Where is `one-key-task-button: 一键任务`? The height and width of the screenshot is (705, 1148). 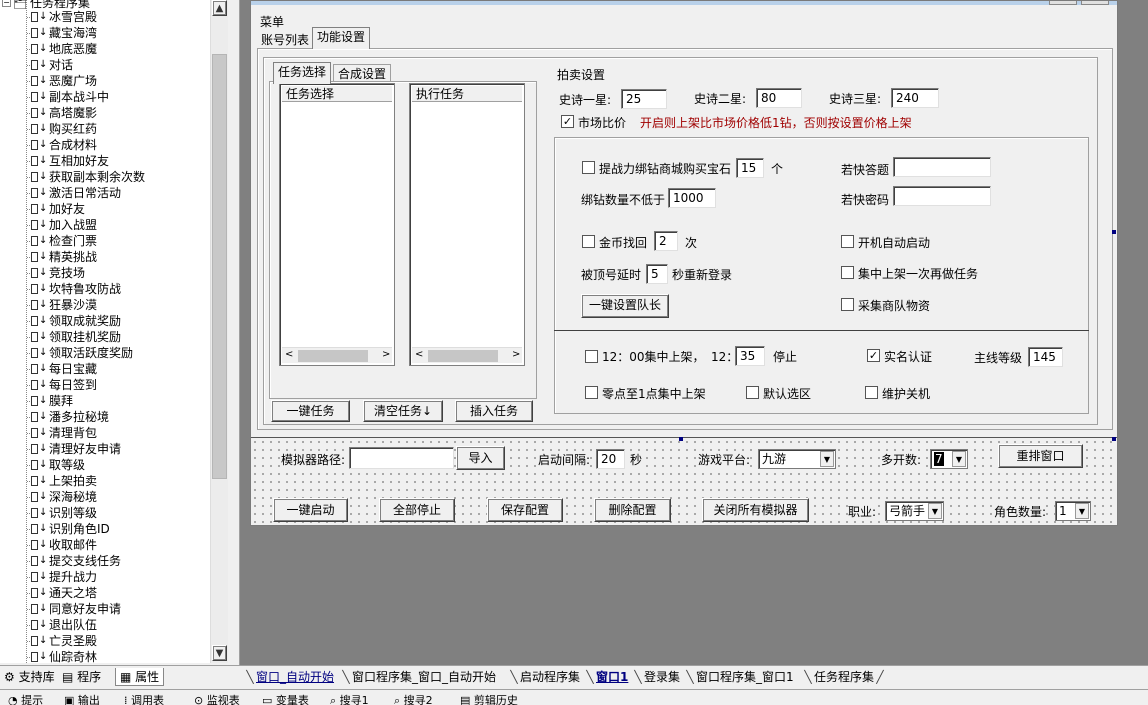
one-key-task-button: 一键任务 is located at coordinates (310, 411).